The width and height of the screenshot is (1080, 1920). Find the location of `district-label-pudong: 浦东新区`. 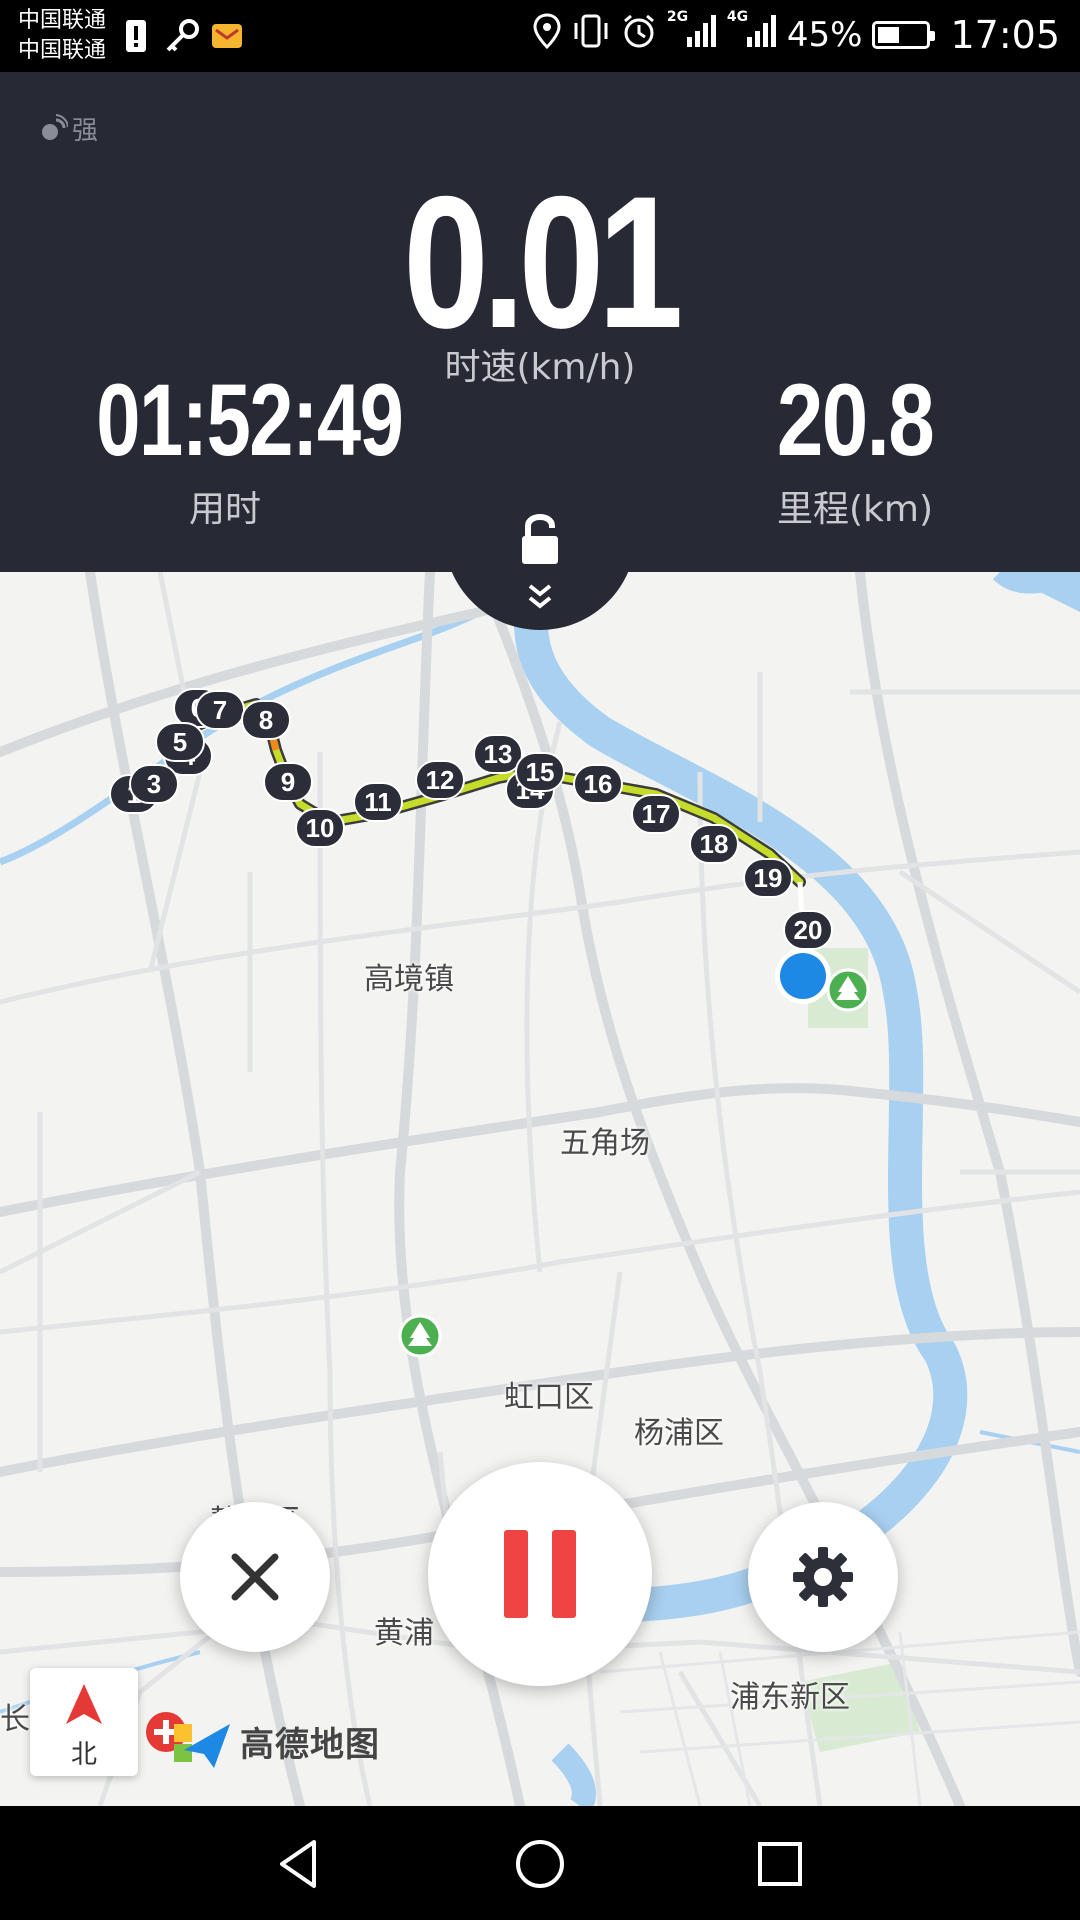

district-label-pudong: 浦东新区 is located at coordinates (790, 1697).